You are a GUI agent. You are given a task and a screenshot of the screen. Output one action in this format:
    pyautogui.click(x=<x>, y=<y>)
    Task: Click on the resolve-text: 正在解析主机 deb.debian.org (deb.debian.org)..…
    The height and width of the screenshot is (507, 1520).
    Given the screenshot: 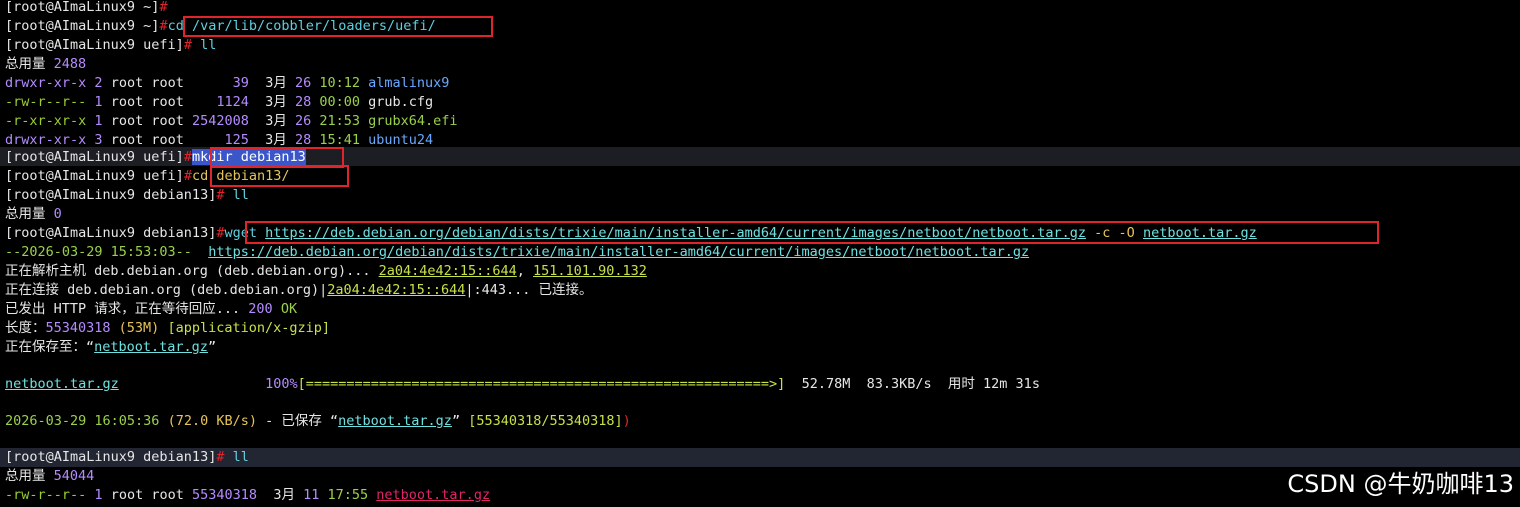 What is the action you would take?
    pyautogui.click(x=192, y=271)
    